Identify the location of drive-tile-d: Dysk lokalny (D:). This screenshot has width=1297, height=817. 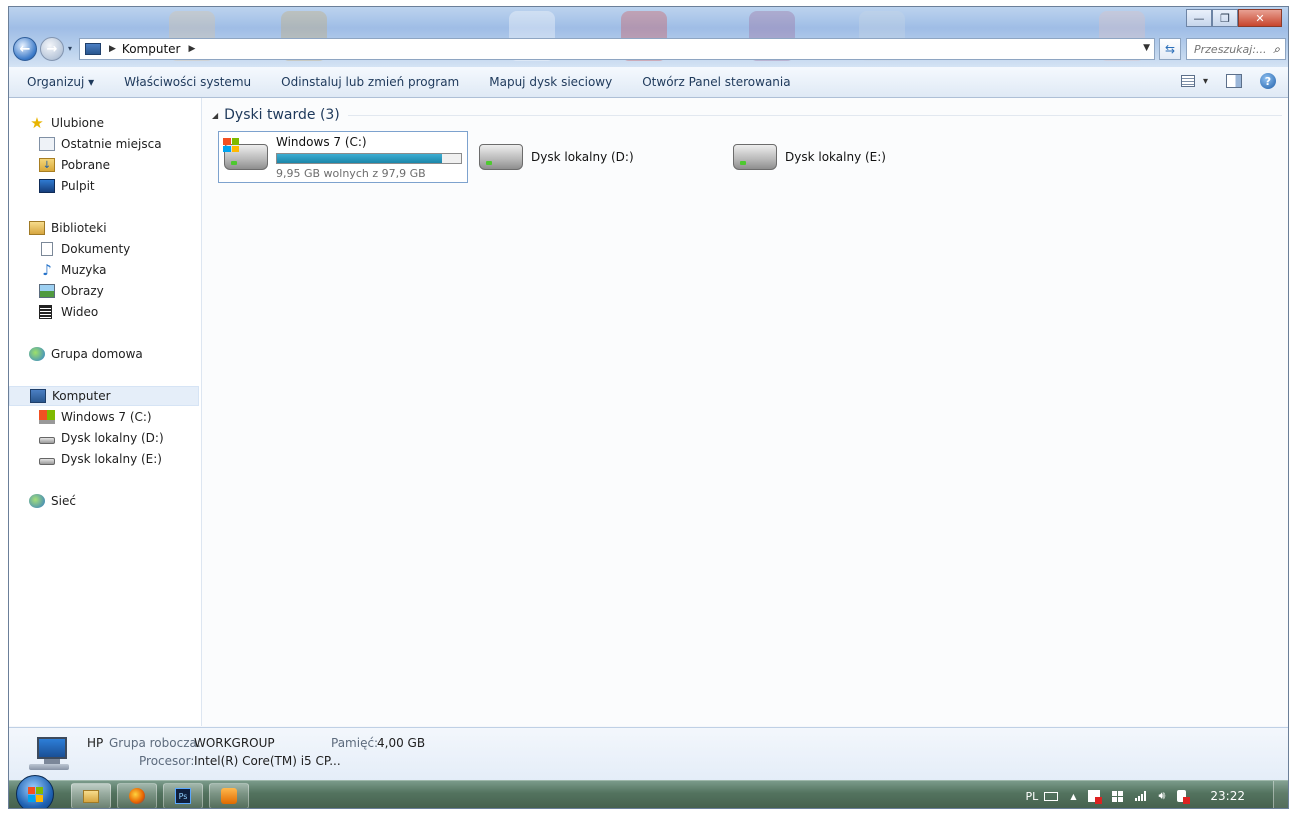
(594, 157).